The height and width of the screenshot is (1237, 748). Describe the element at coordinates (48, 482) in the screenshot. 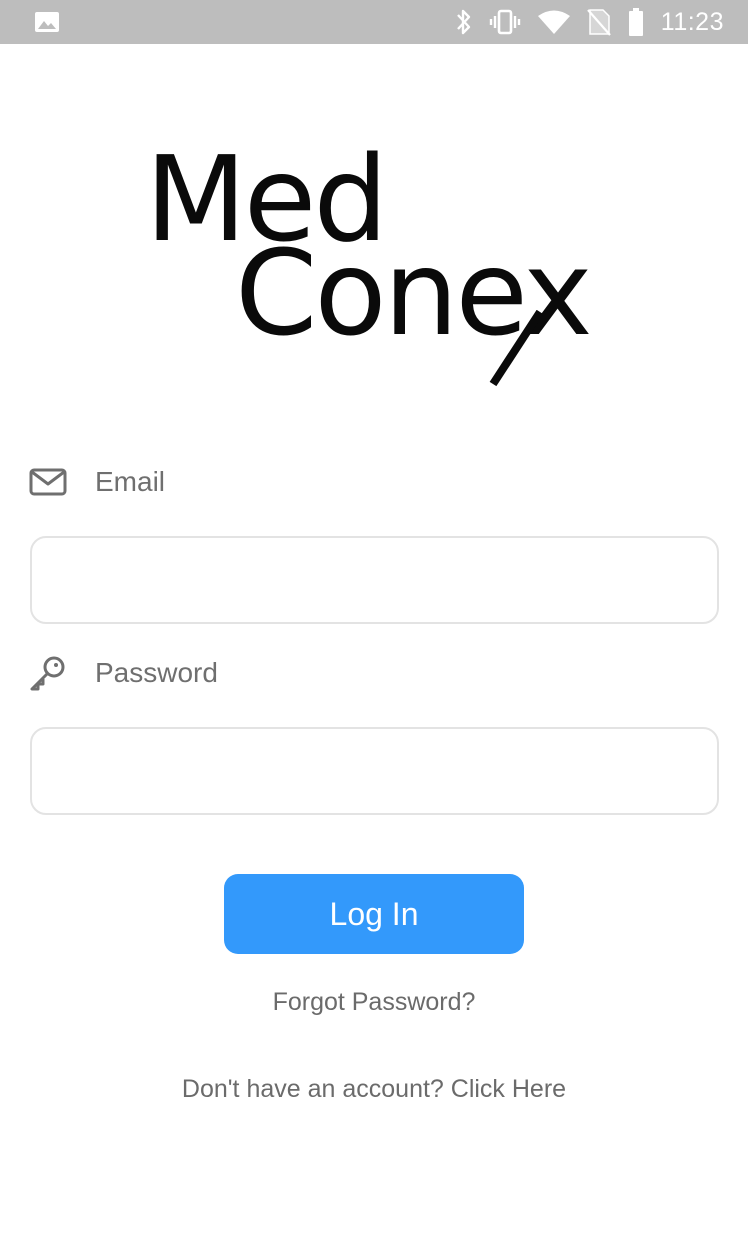

I see `envelope-icon` at that location.